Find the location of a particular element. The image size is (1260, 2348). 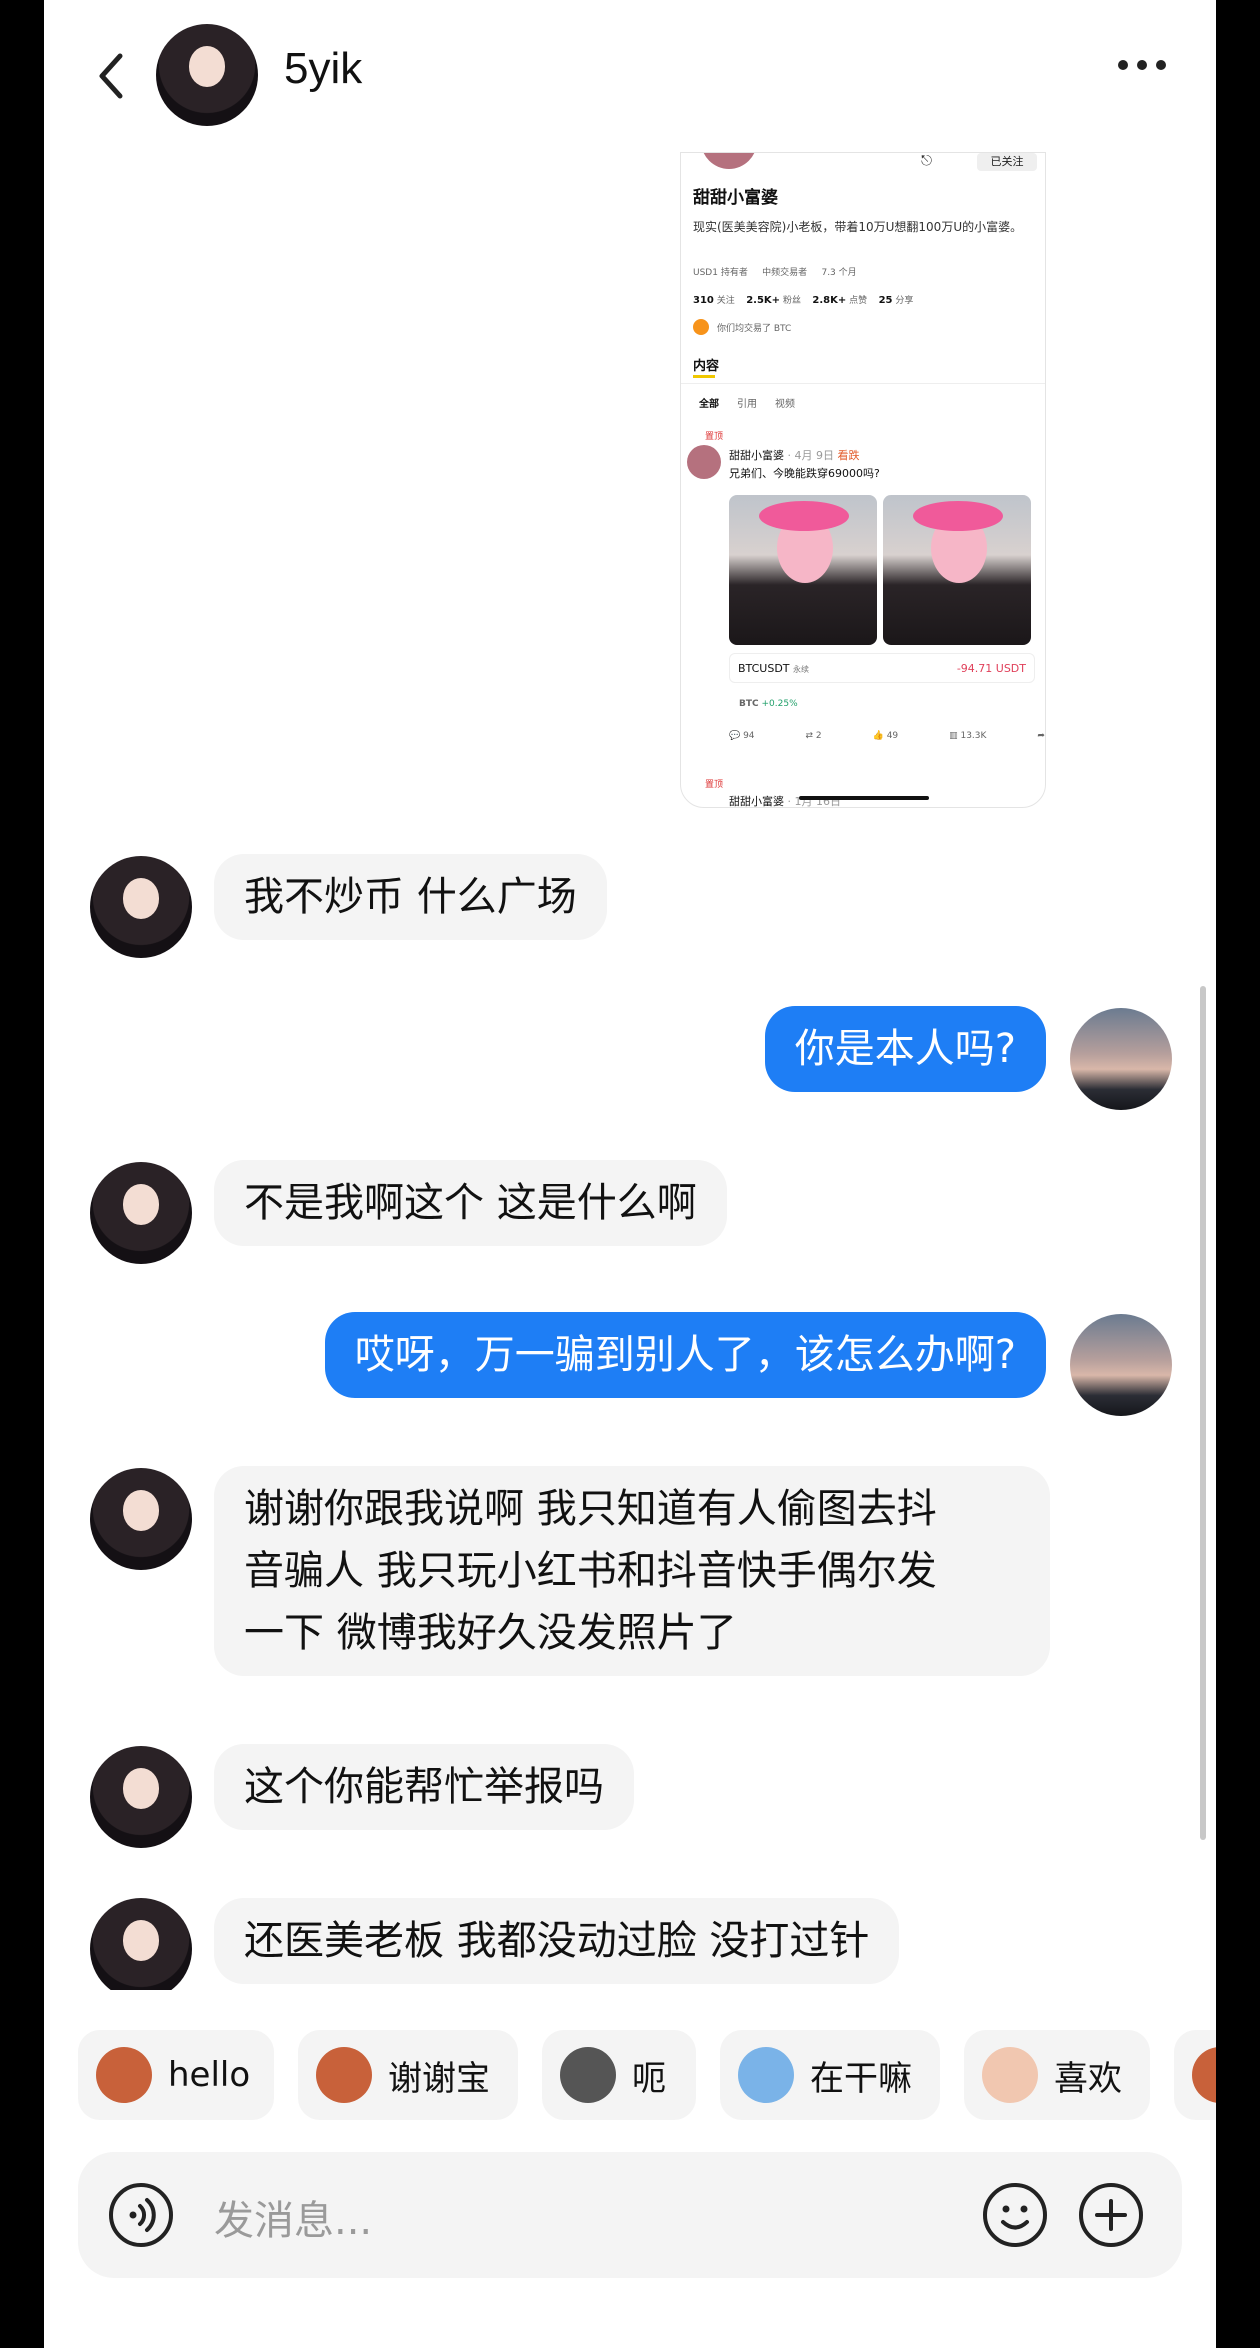

more-options-button is located at coordinates (1142, 65).